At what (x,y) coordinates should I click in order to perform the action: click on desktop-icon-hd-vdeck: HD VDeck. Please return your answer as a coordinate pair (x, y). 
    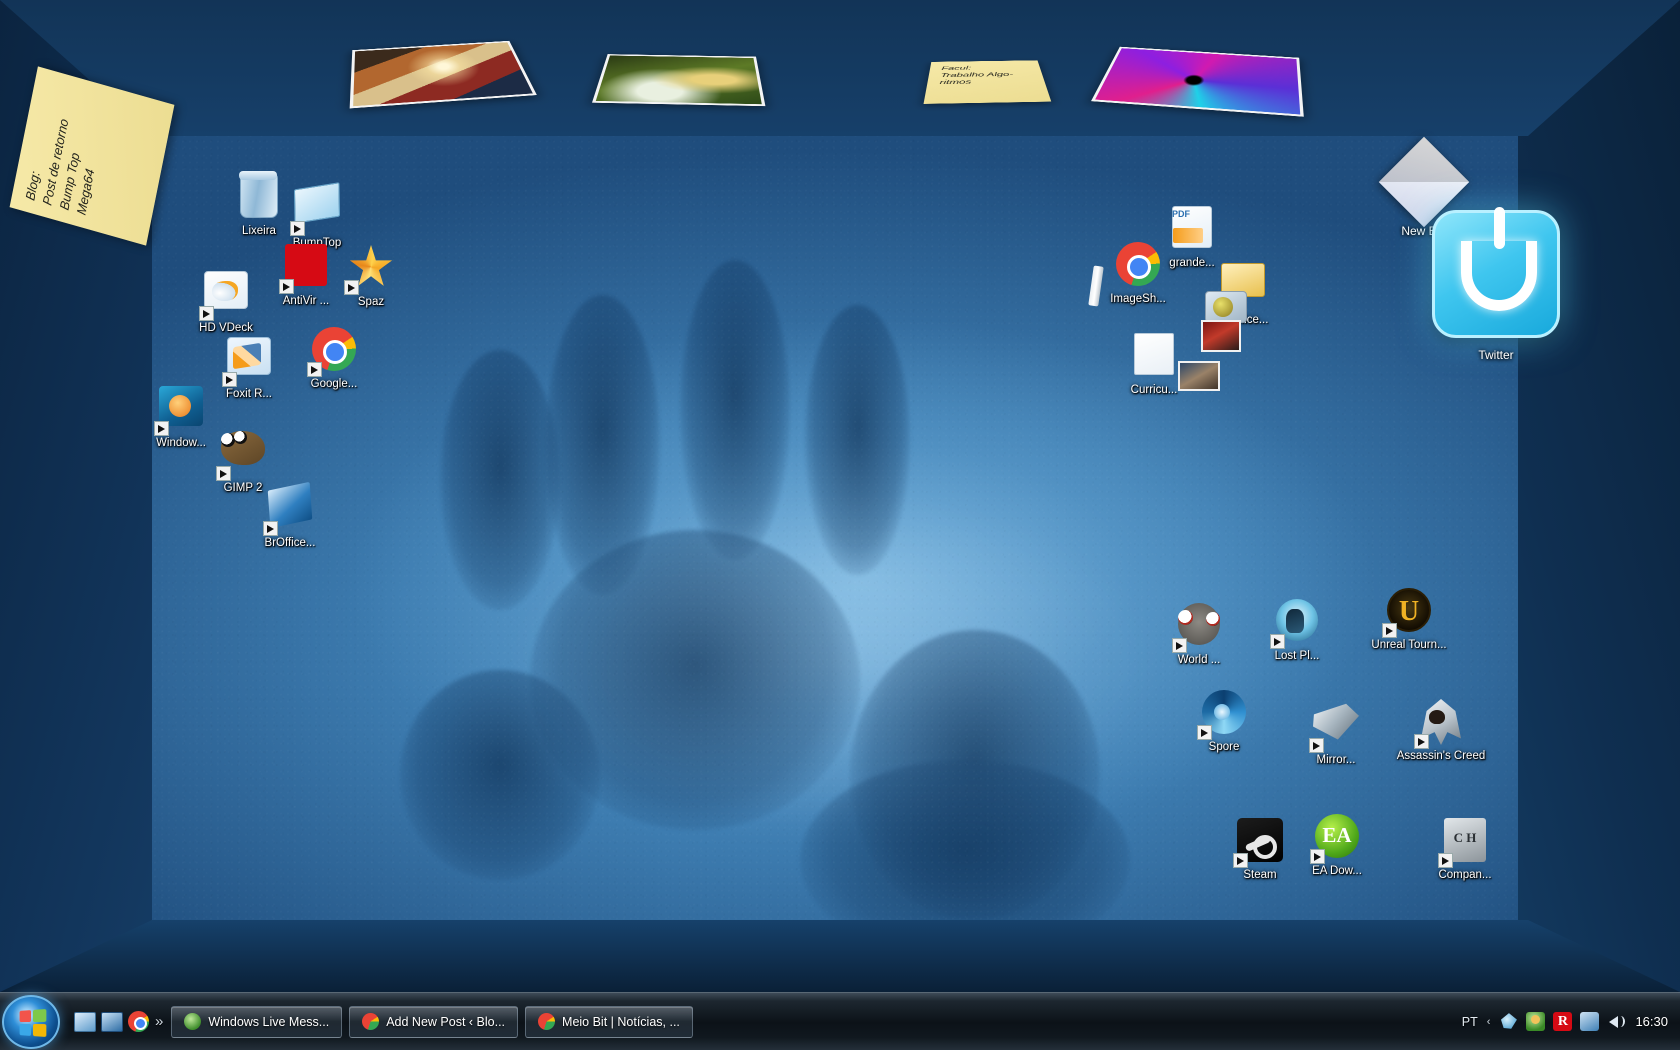
    Looking at the image, I should click on (226, 300).